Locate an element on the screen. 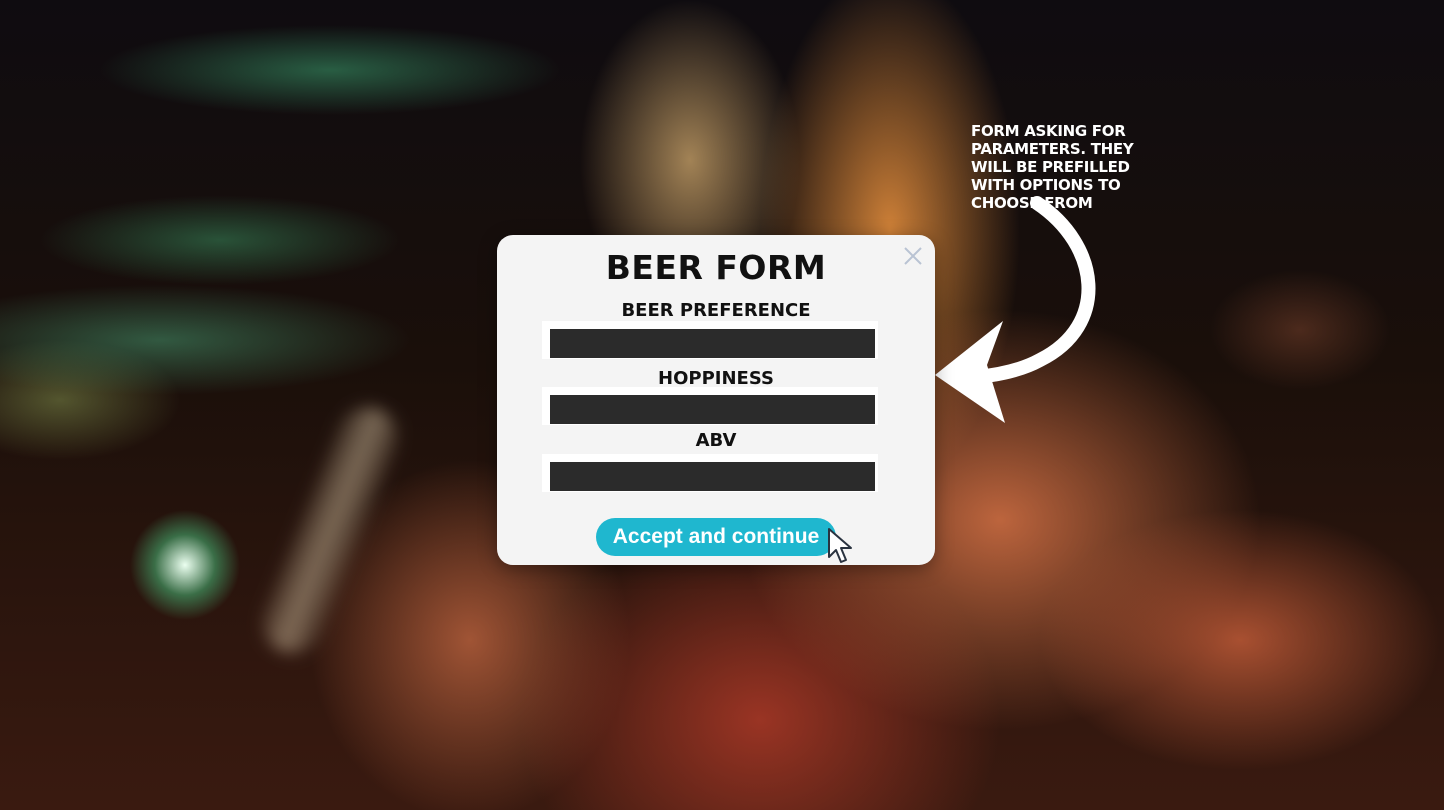  curved-arrow-icon is located at coordinates (1015, 309).